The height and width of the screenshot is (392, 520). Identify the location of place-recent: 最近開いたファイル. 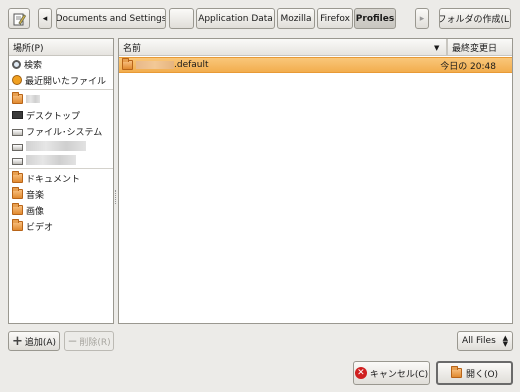
(61, 80).